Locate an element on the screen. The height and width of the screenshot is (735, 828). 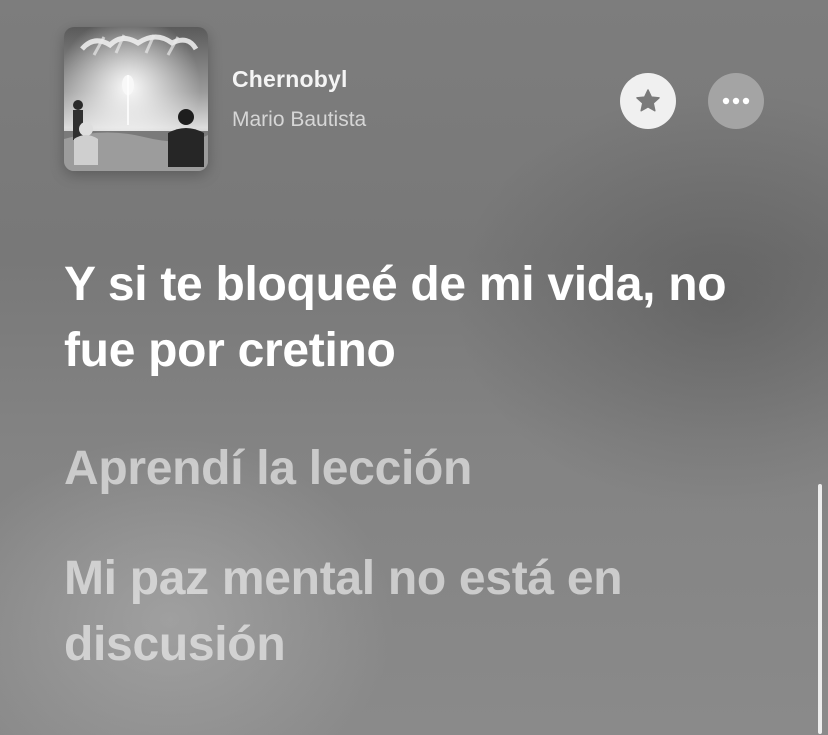
track-title: Chernobyl is located at coordinates (290, 79).